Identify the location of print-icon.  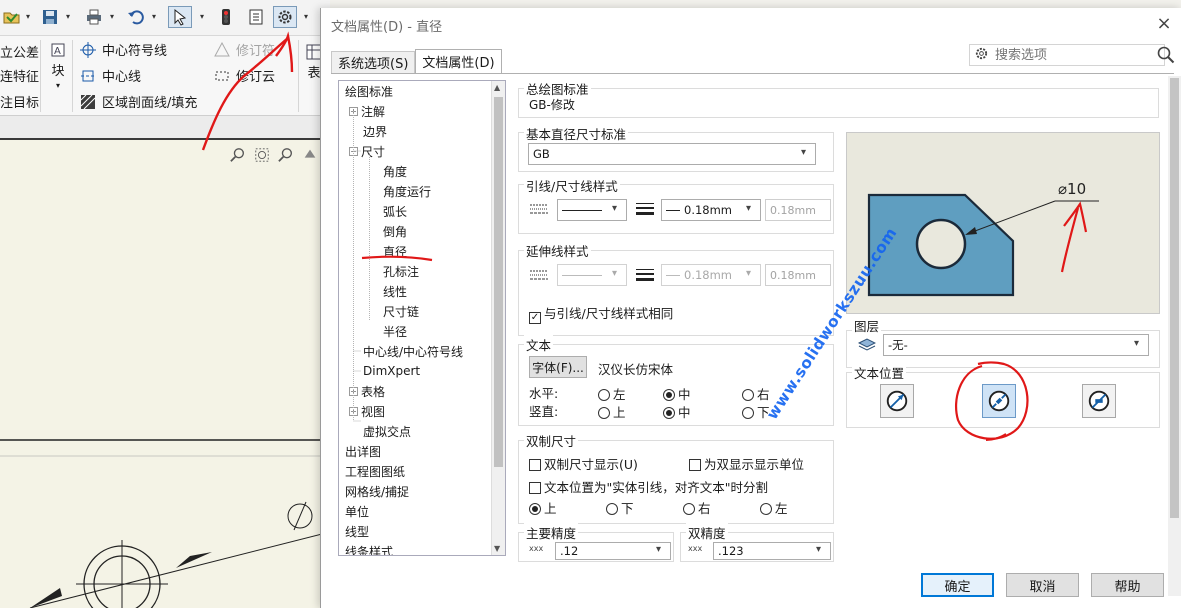
(94, 17).